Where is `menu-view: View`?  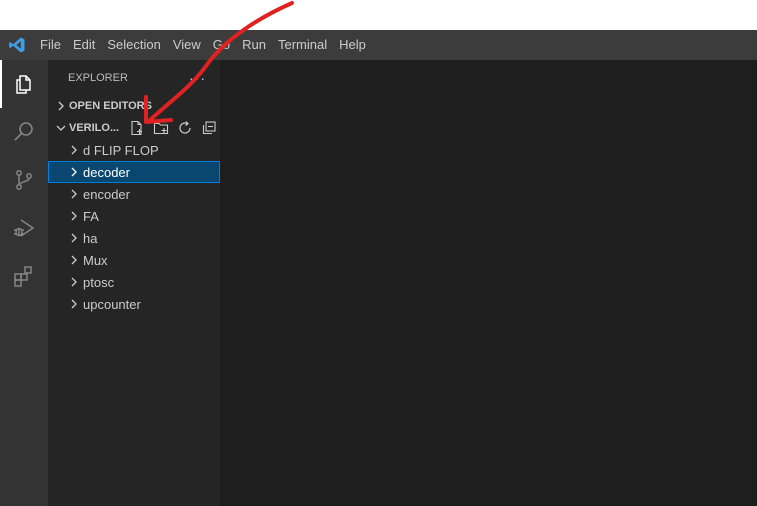
menu-view: View is located at coordinates (187, 45).